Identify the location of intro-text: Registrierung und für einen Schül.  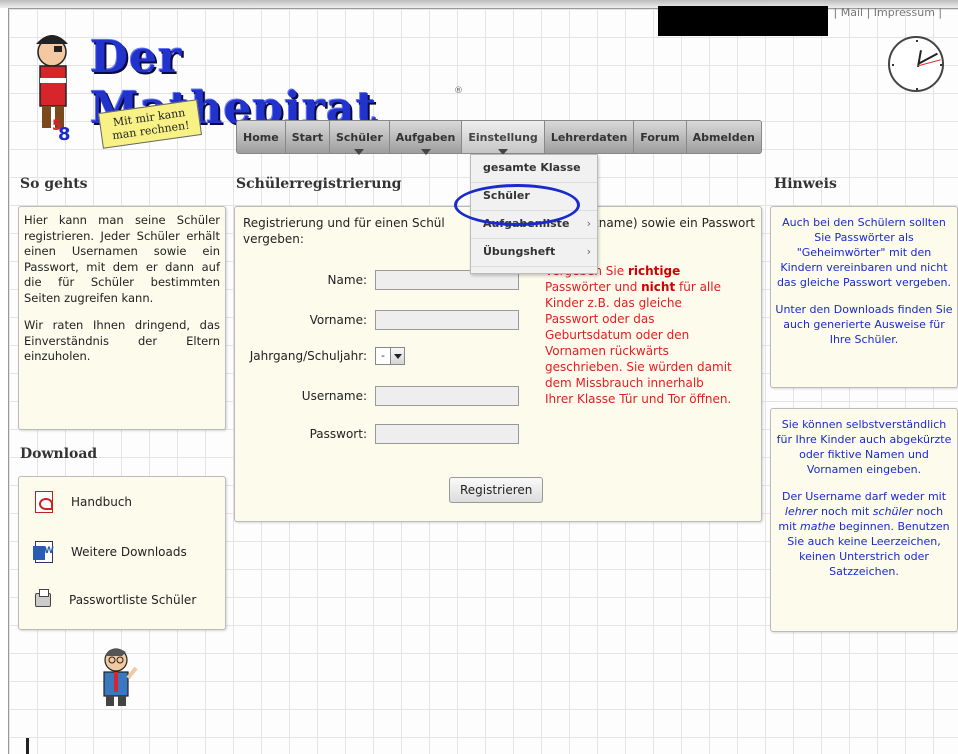
(344, 223).